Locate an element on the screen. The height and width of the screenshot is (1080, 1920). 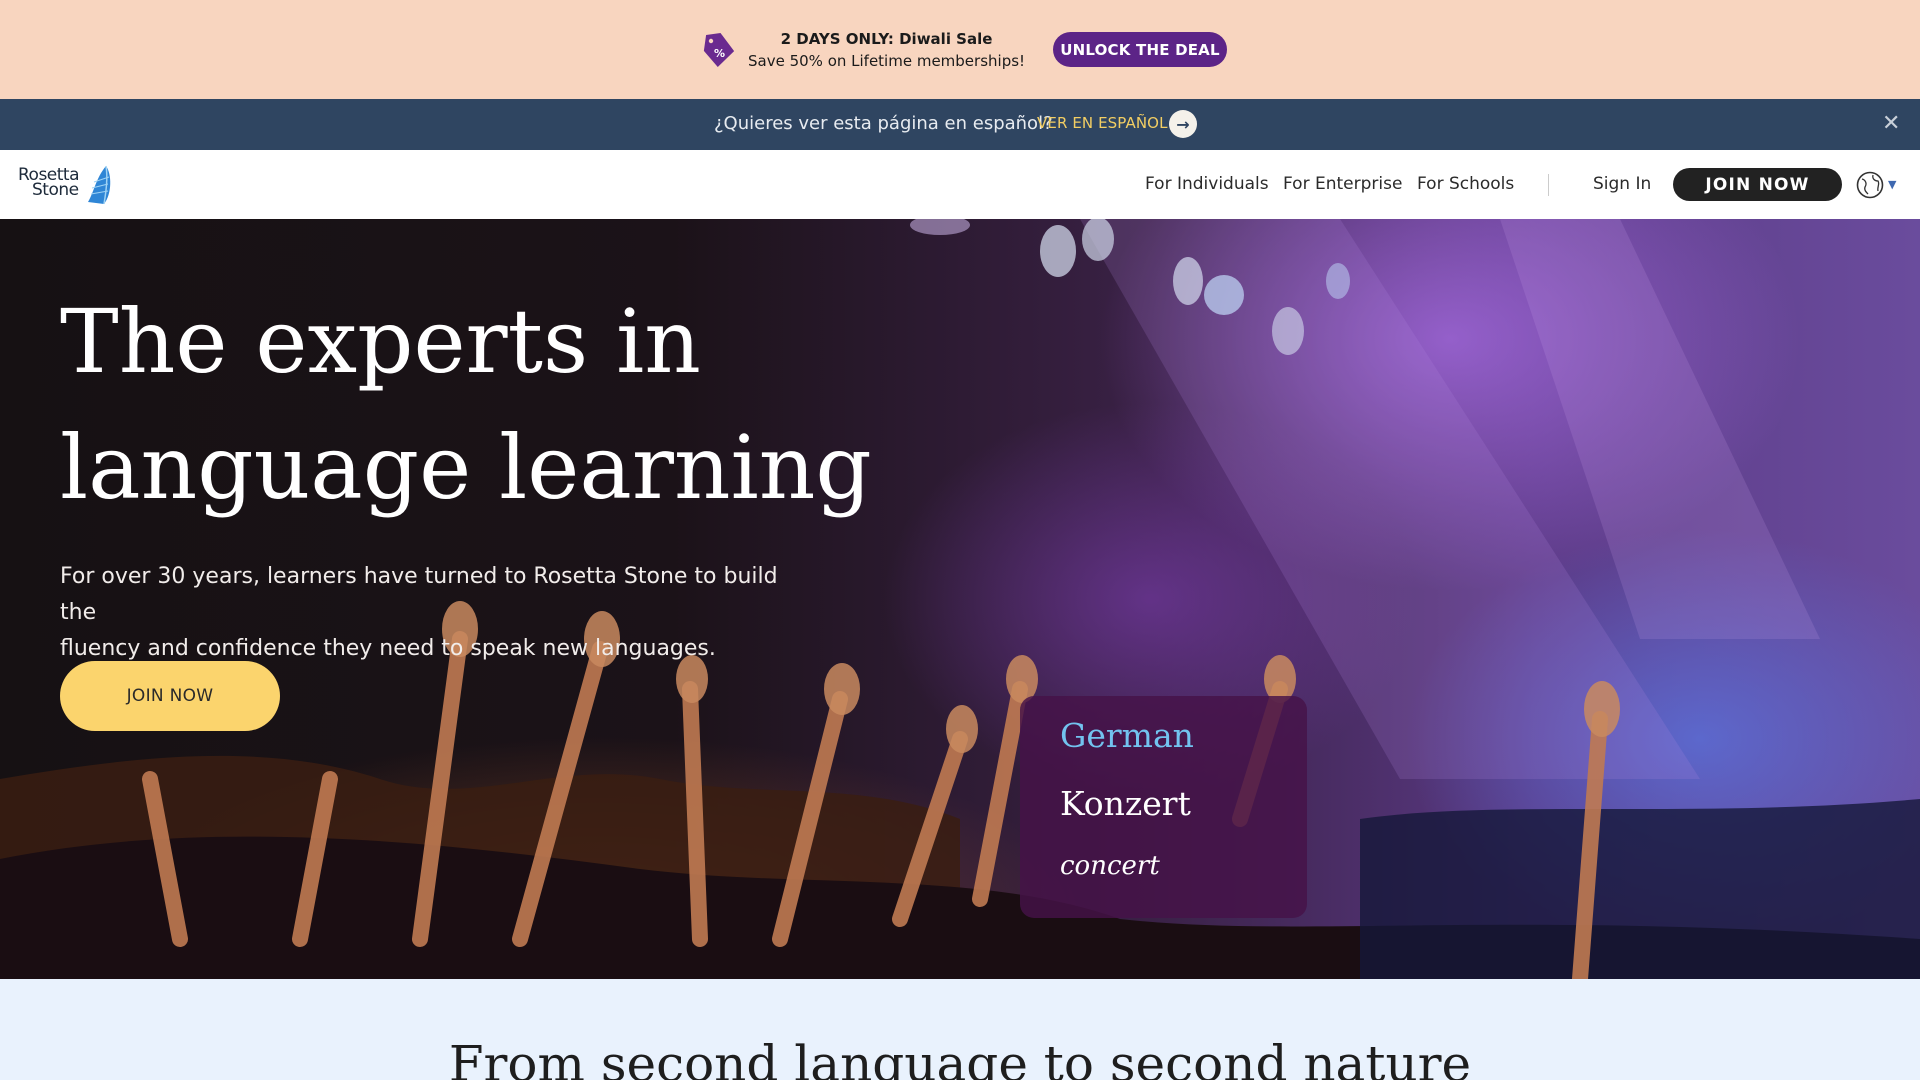
card-word: Konzert is located at coordinates (1125, 803).